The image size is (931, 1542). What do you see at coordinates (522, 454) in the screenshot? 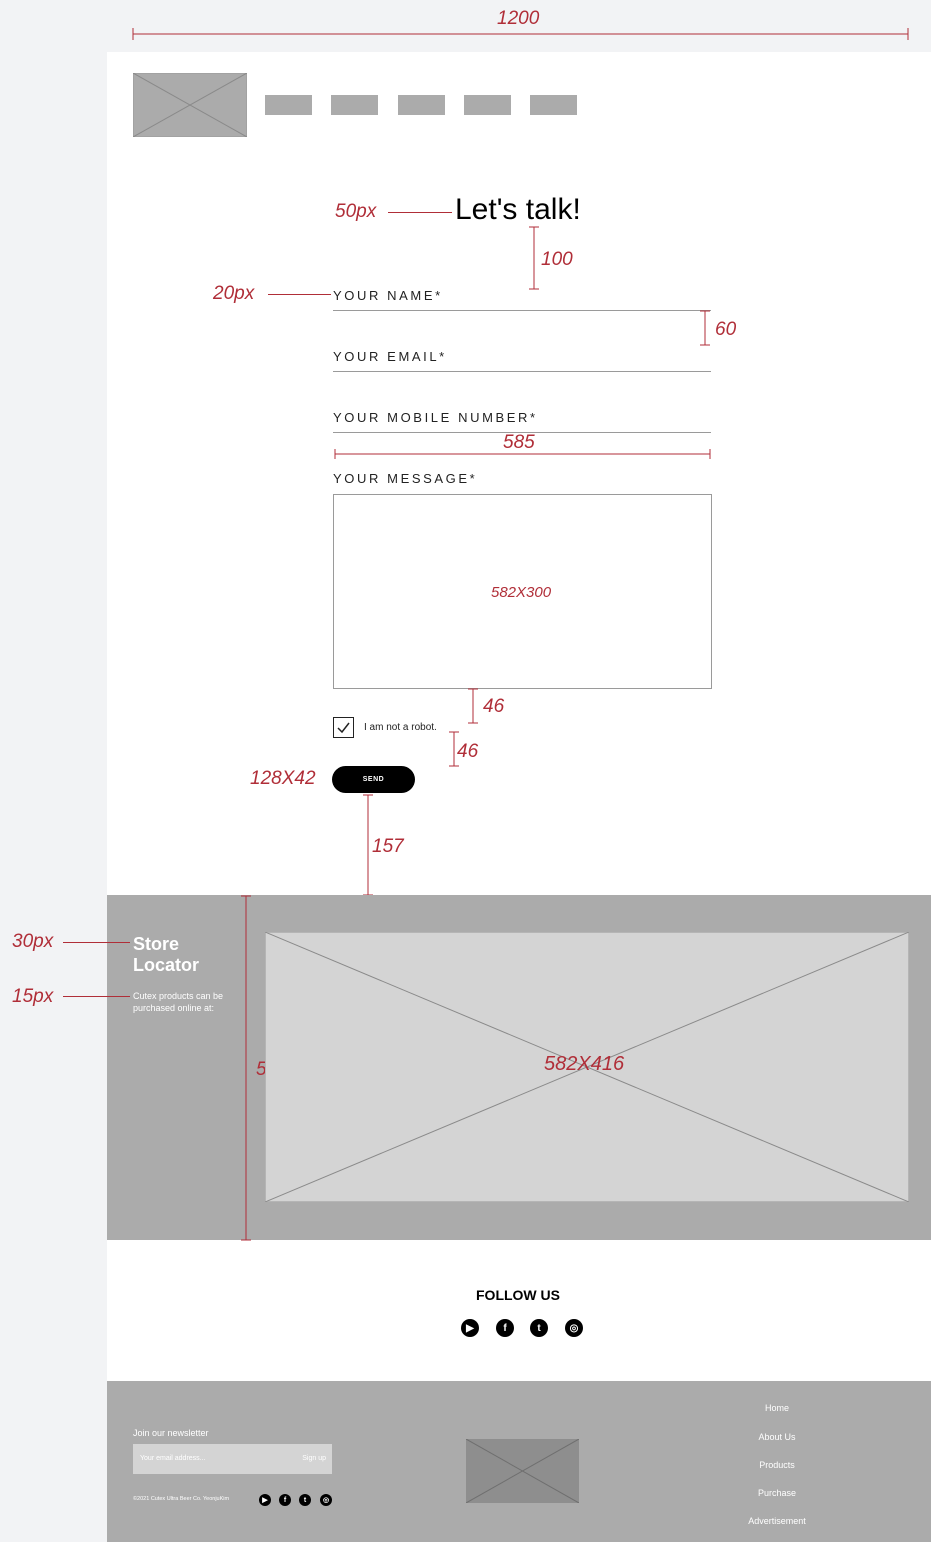
I see `annotation-field-width-line` at bounding box center [522, 454].